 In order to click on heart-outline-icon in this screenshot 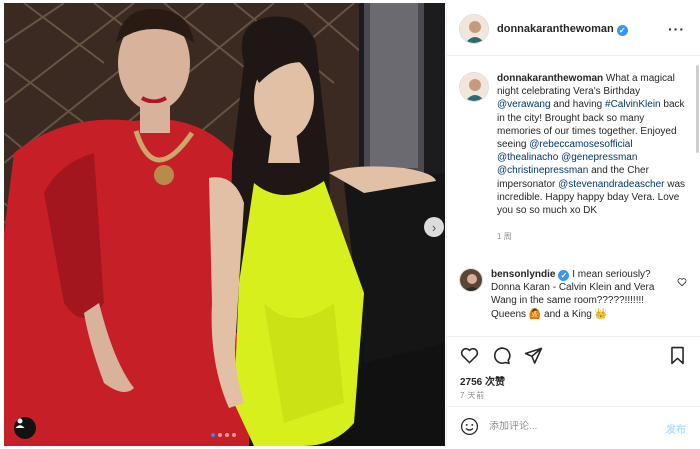, I will do `click(682, 282)`.